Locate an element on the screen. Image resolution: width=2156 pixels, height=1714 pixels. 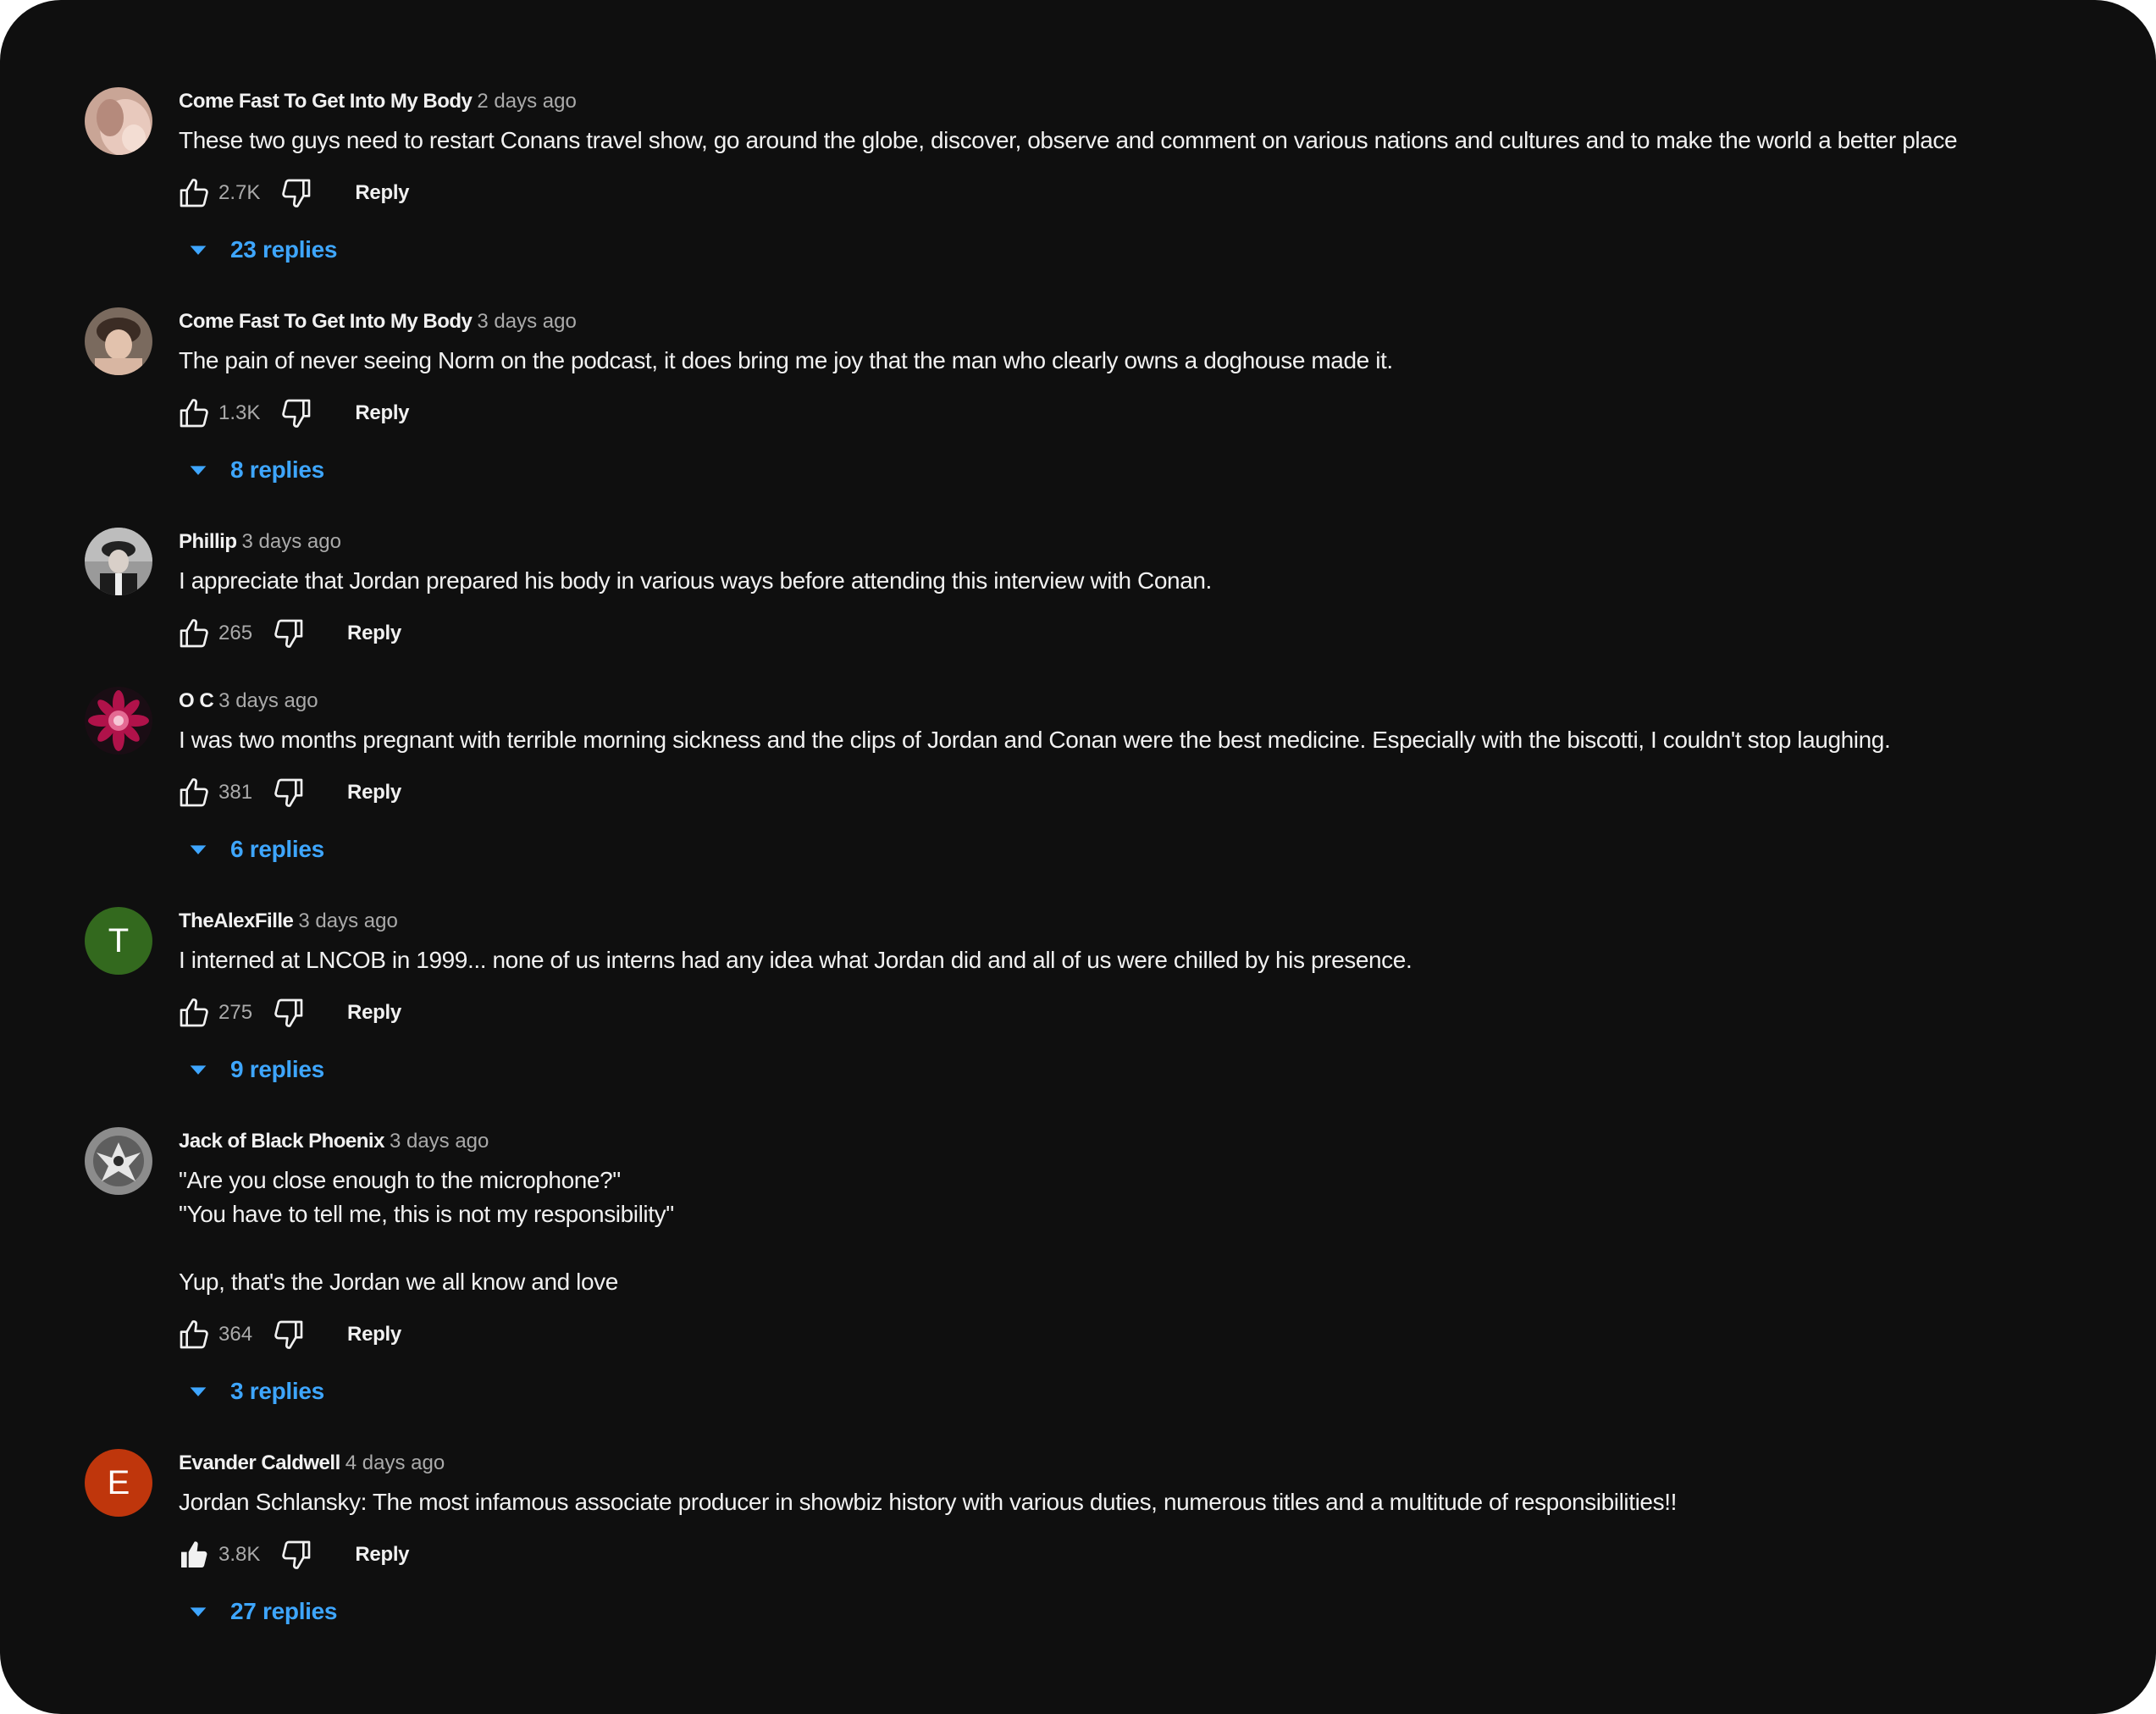
like-count: 1.3K is located at coordinates (239, 412).